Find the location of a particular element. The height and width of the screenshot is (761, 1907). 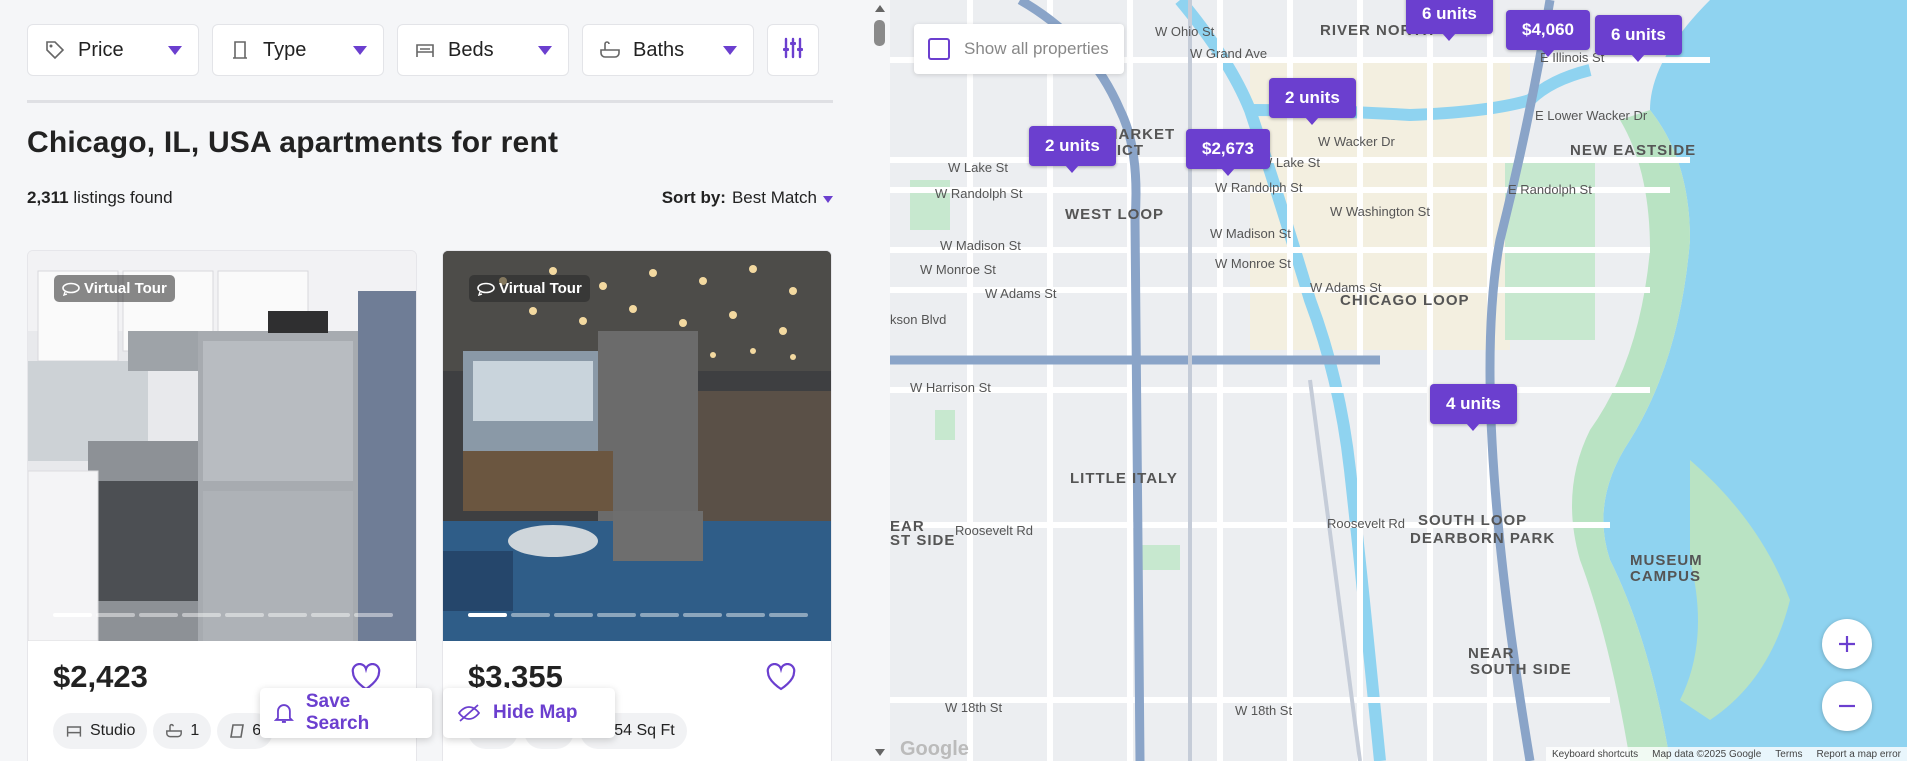

beds-filter: Beds is located at coordinates (483, 50).